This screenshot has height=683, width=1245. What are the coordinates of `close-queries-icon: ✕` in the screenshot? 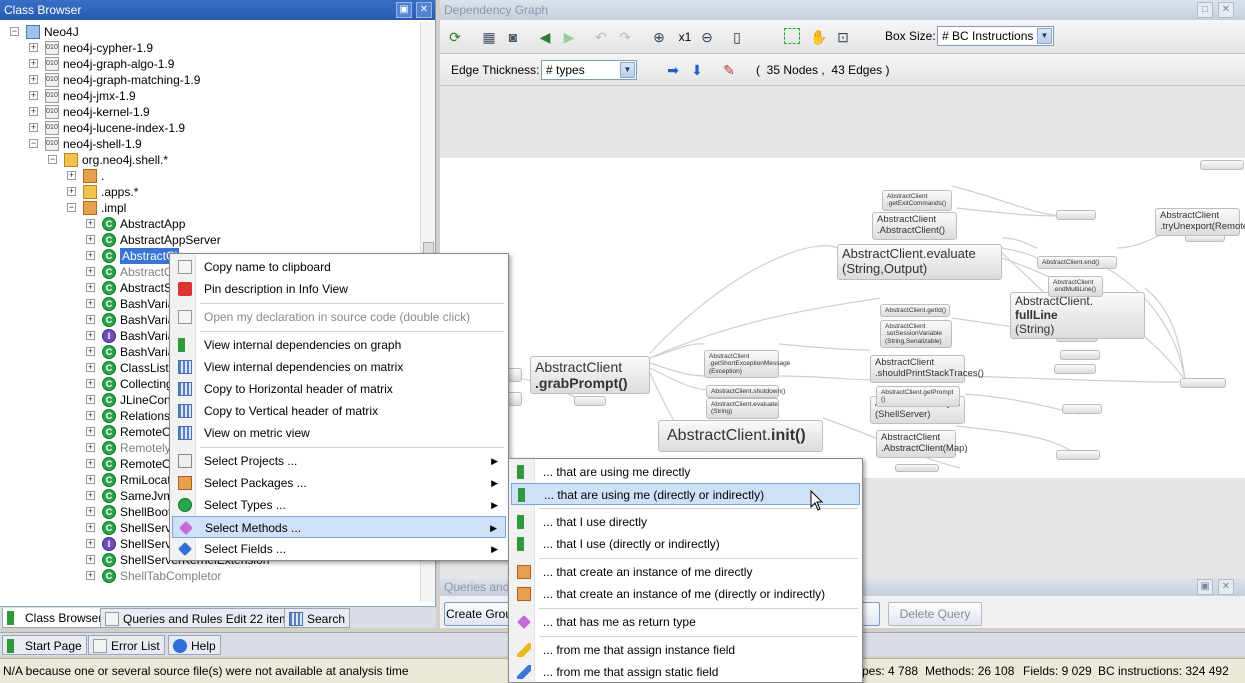 It's located at (1226, 587).